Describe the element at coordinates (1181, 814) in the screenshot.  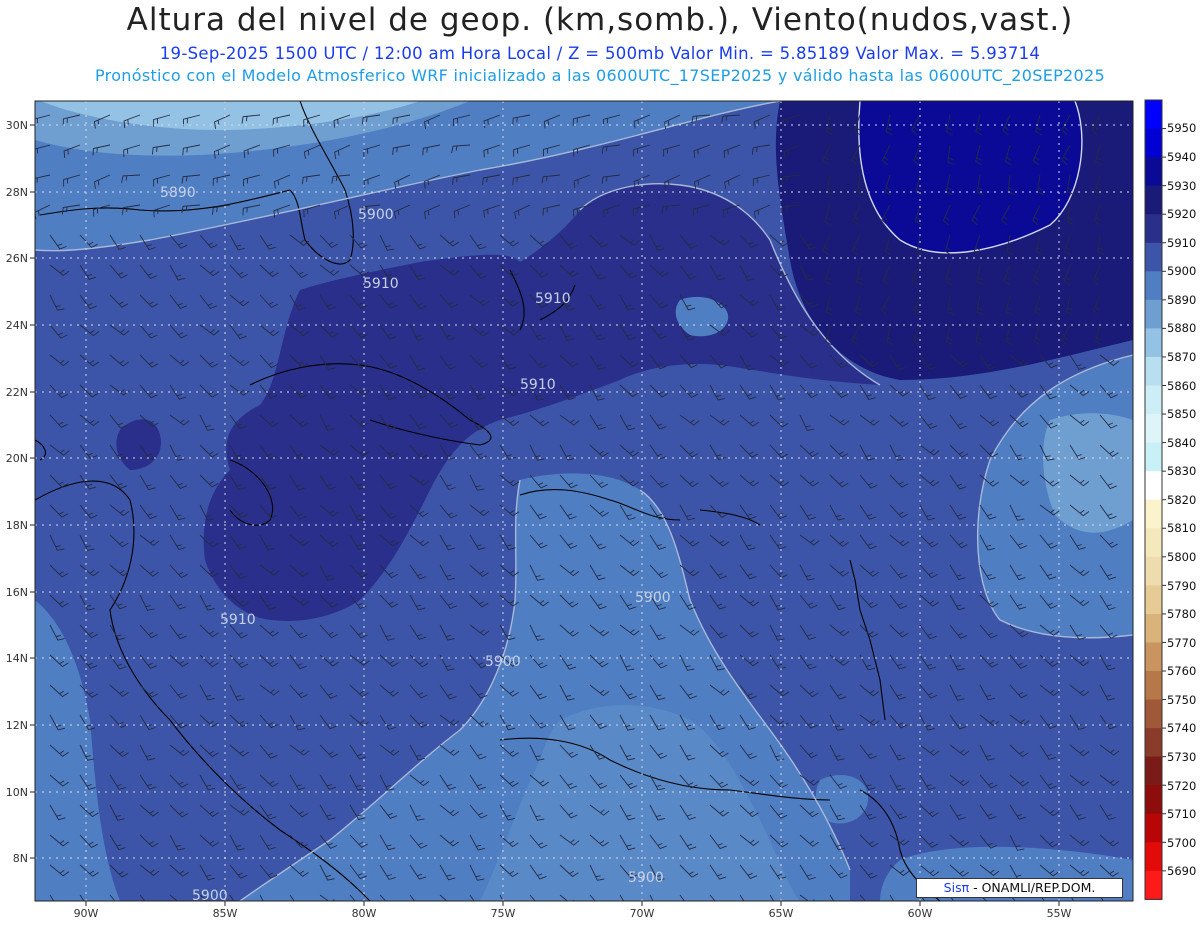
I see `colorbar-label: 5710` at that location.